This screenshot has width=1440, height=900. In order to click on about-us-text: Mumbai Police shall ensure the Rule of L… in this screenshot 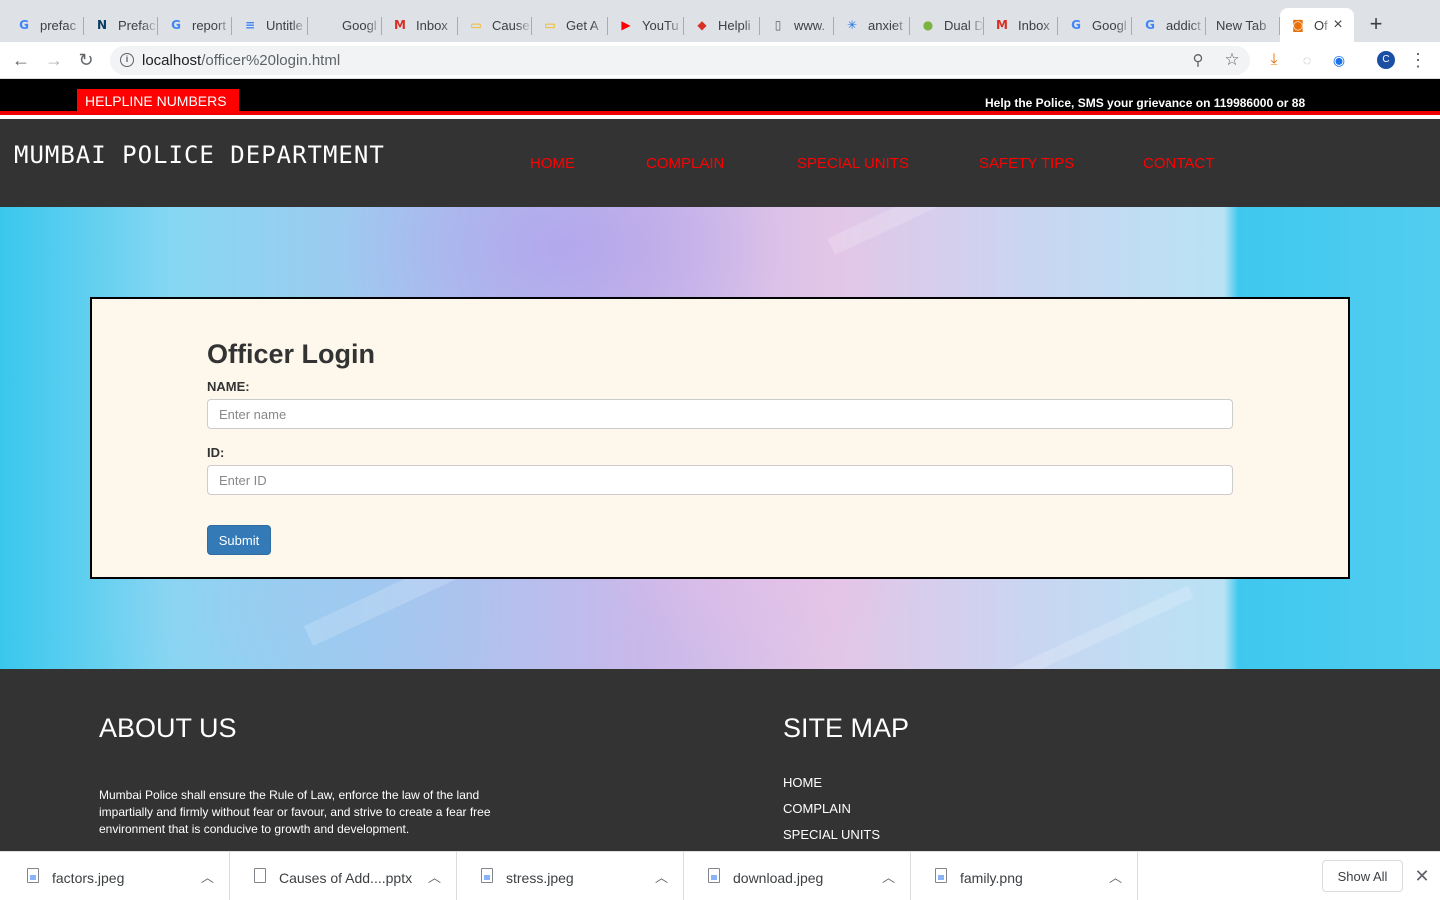, I will do `click(295, 812)`.